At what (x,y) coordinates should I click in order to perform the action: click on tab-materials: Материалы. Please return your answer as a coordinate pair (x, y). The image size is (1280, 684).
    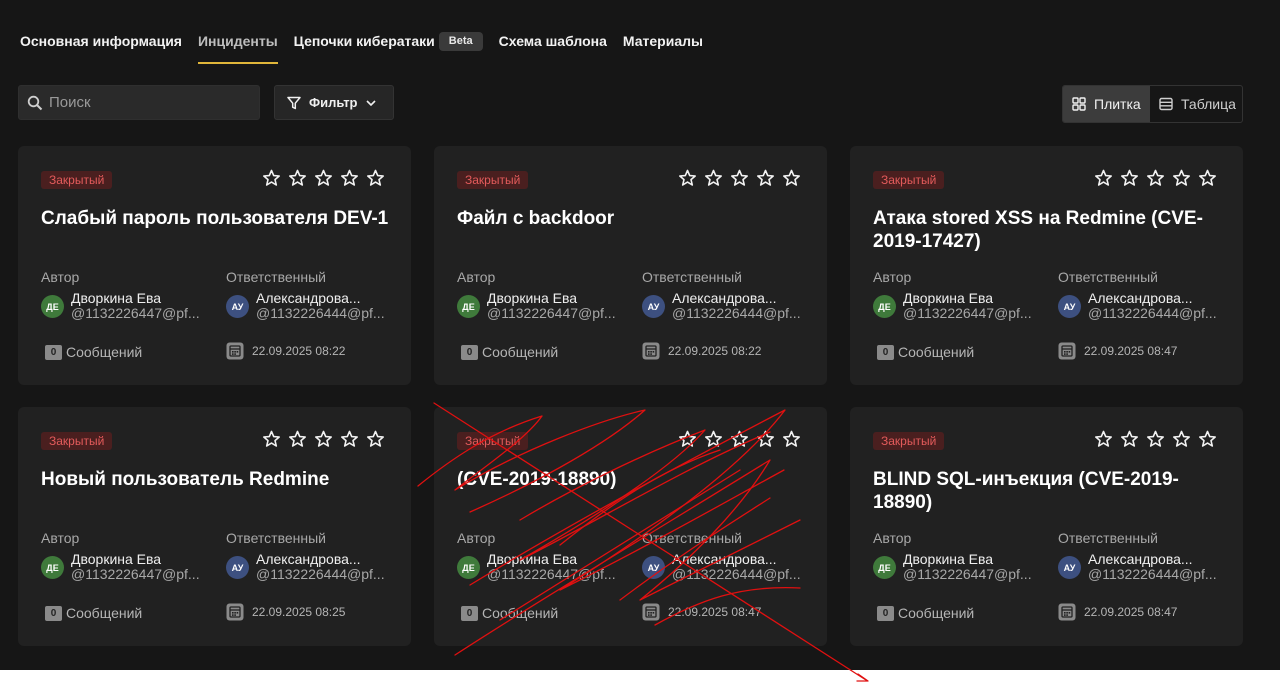
    Looking at the image, I should click on (663, 45).